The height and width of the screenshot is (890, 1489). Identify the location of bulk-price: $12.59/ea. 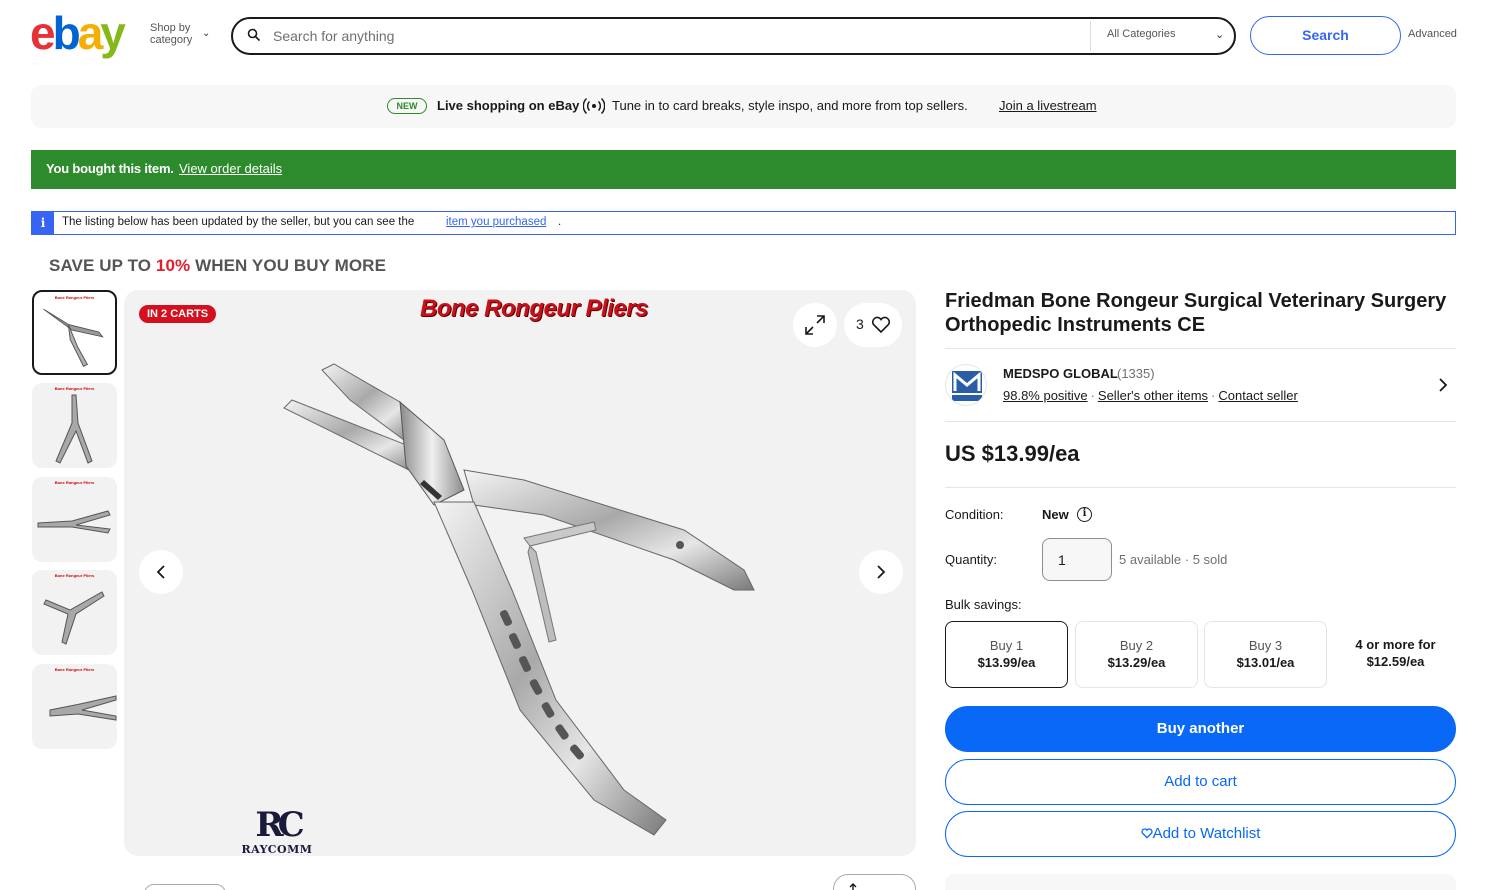
(1395, 661).